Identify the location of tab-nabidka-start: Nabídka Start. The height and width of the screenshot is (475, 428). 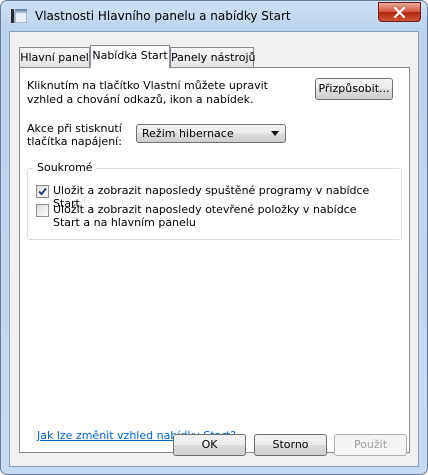
(130, 56).